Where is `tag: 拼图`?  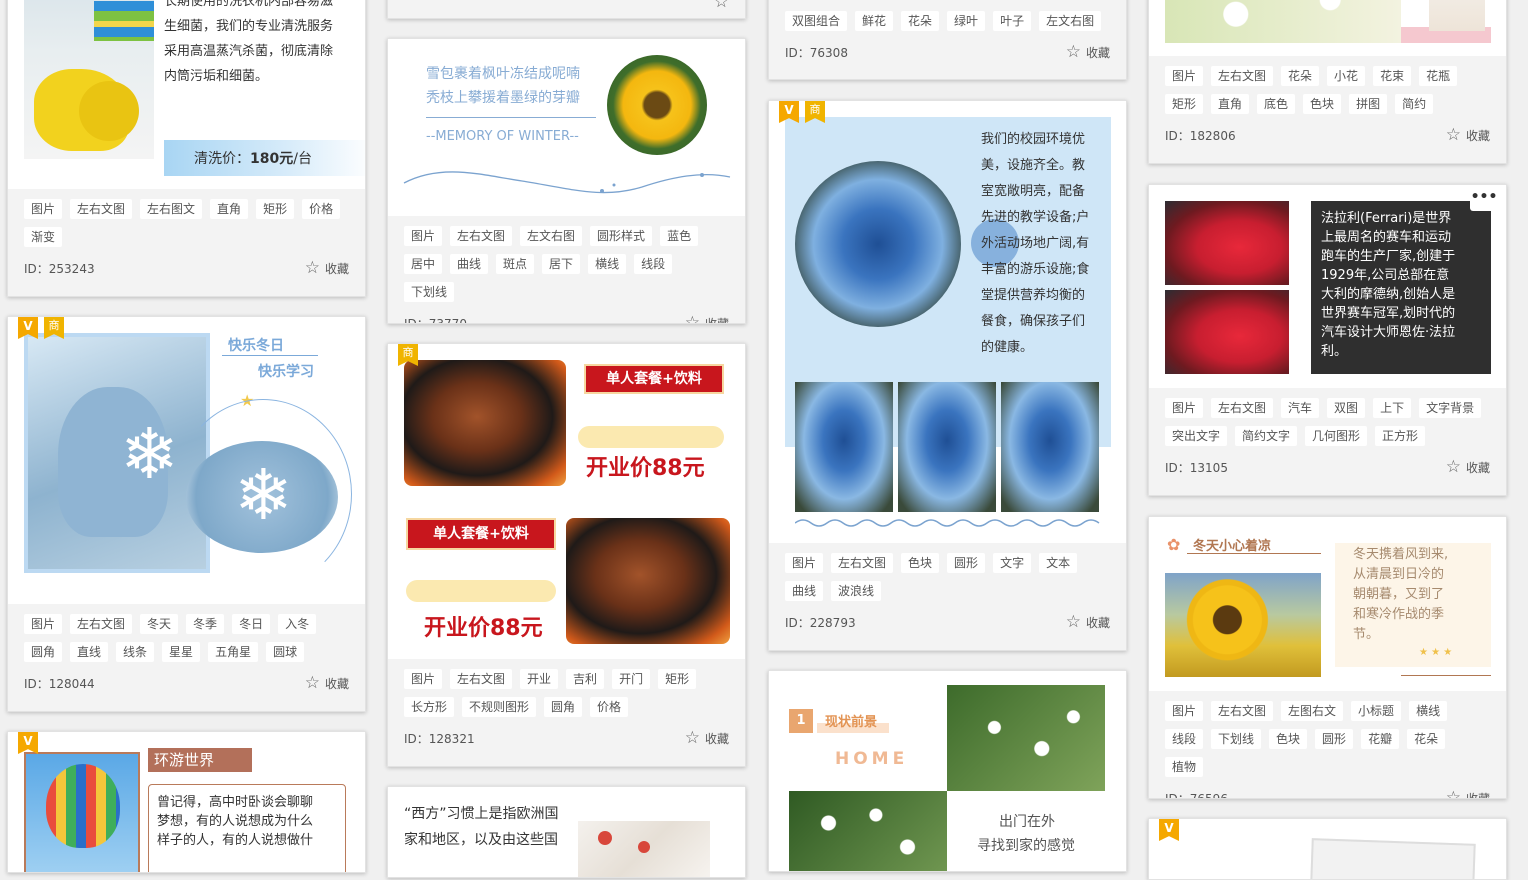
tag: 拼图 is located at coordinates (1368, 104).